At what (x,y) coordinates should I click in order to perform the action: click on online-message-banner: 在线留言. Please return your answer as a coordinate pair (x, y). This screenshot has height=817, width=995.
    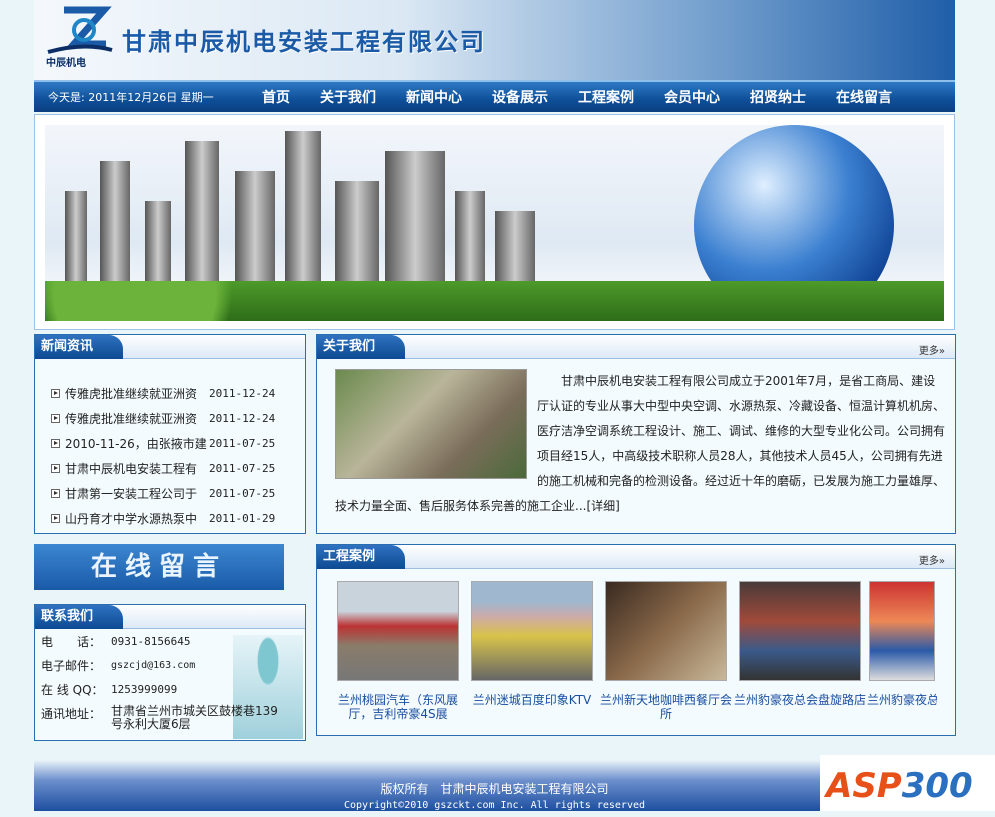
    Looking at the image, I should click on (159, 567).